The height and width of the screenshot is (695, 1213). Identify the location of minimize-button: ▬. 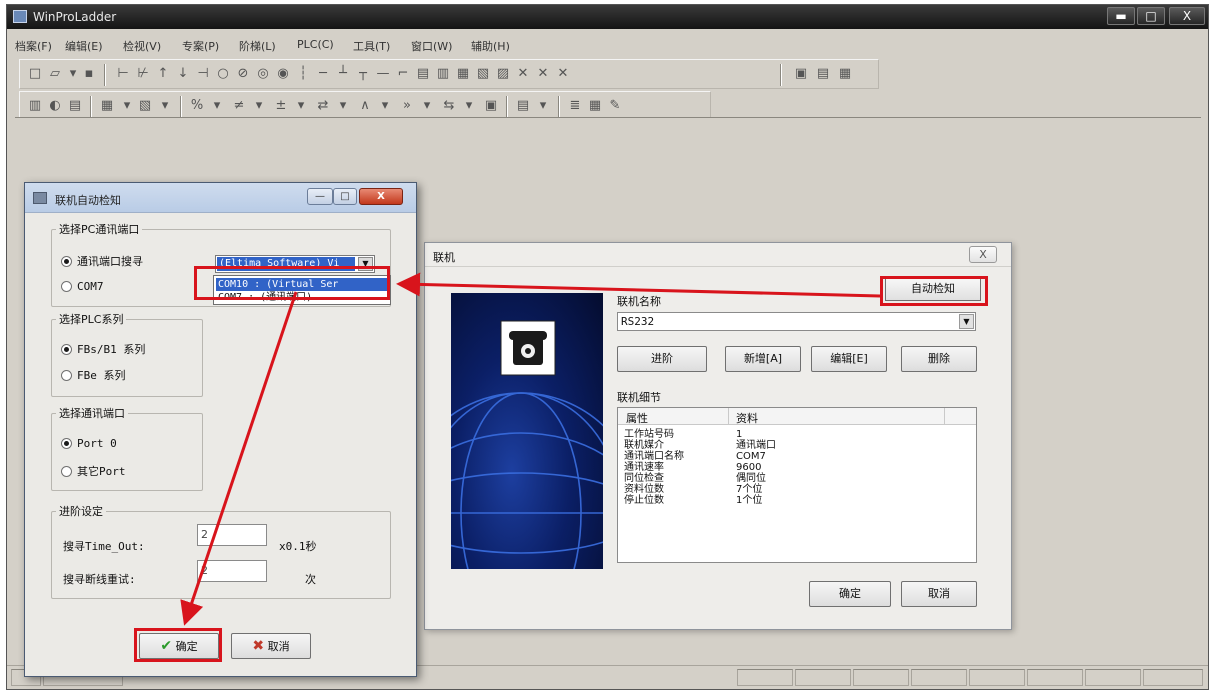
(1121, 16).